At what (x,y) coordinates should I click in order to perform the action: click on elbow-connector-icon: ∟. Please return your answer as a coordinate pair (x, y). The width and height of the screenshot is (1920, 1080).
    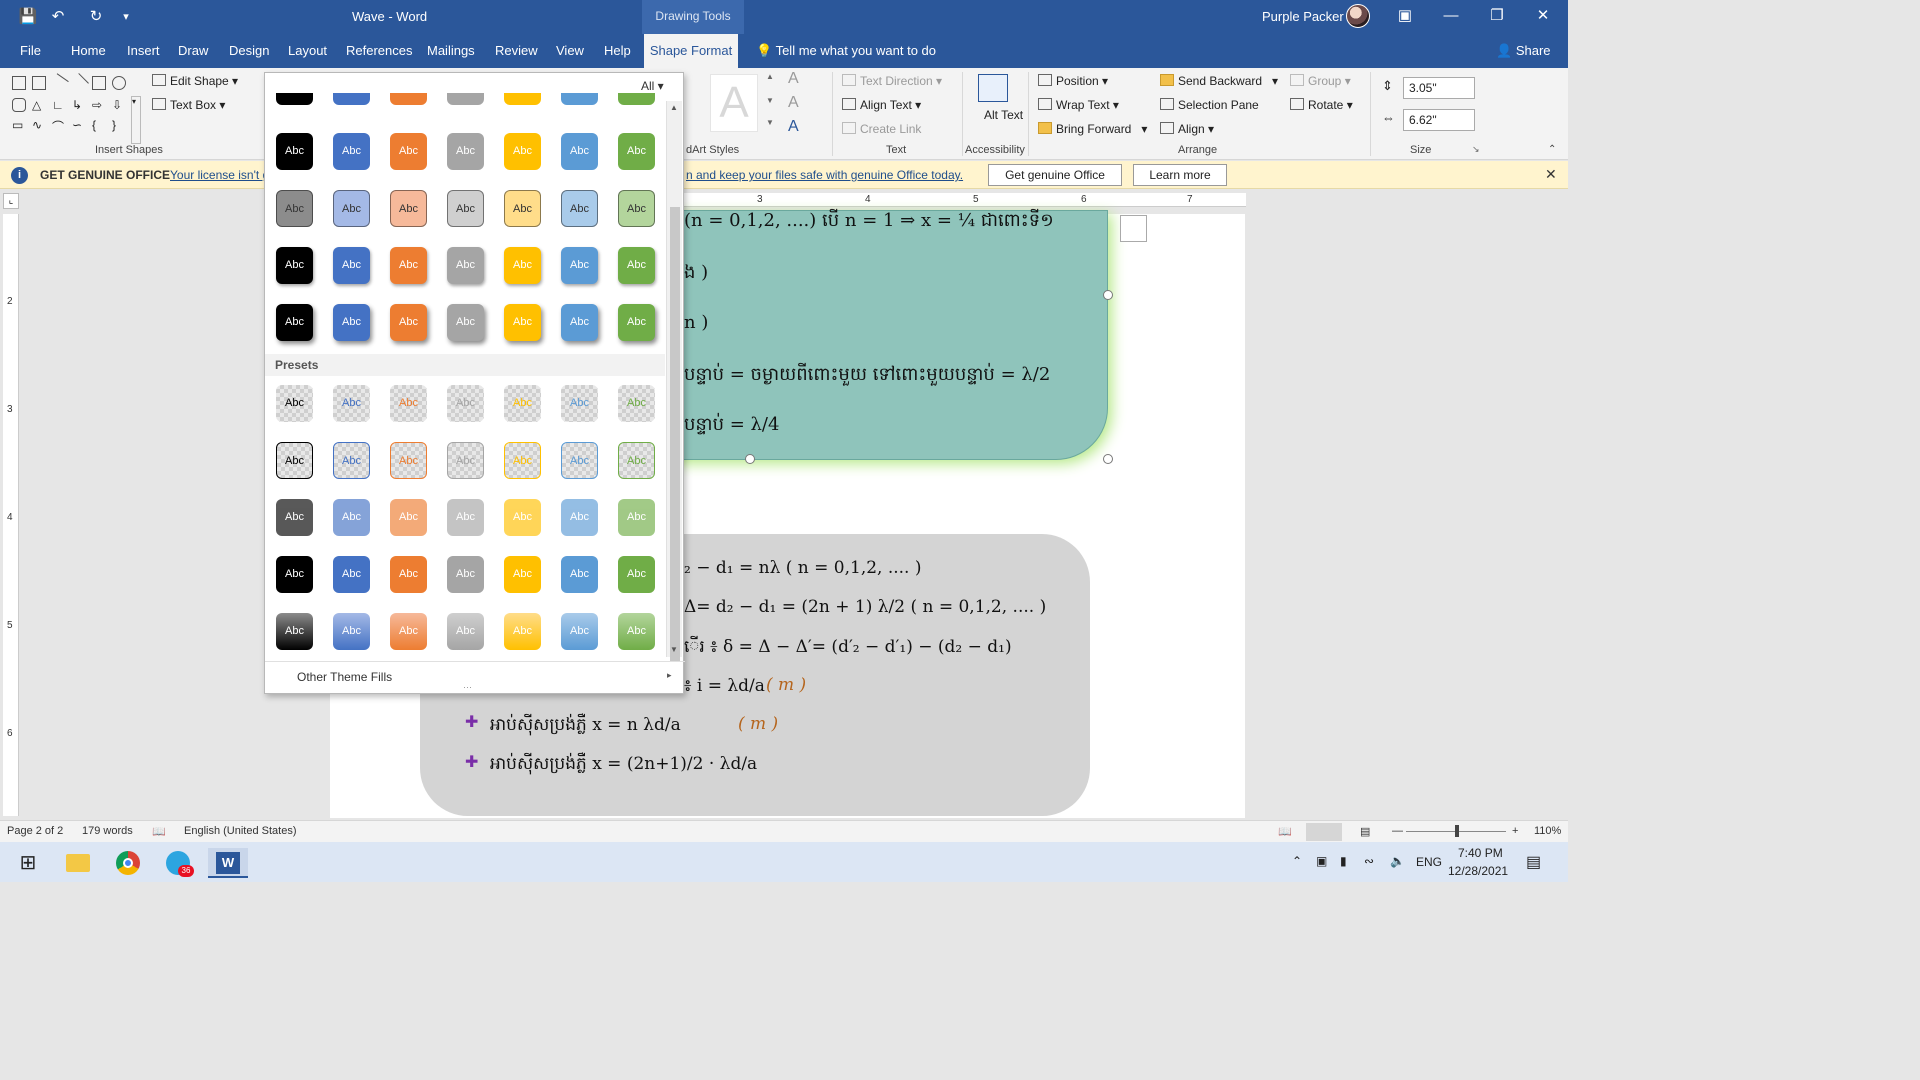
    Looking at the image, I should click on (59, 105).